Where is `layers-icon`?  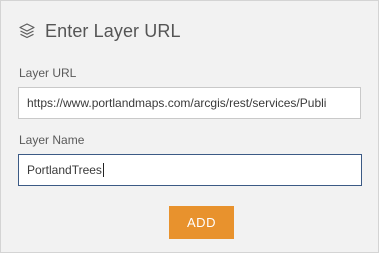
layers-icon is located at coordinates (27, 31).